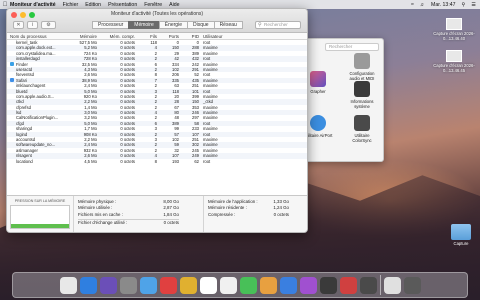  What do you see at coordinates (93, 5) in the screenshot?
I see `menu-edition: Edition` at bounding box center [93, 5].